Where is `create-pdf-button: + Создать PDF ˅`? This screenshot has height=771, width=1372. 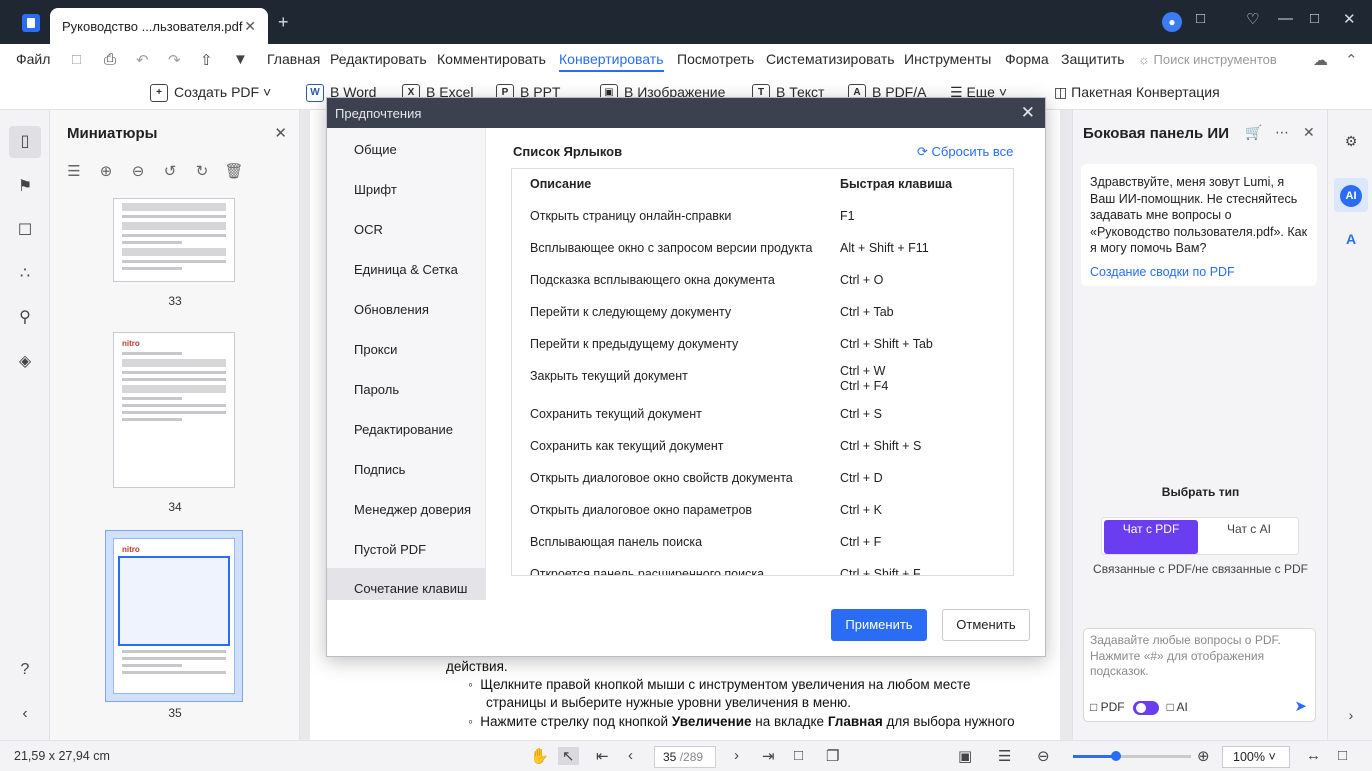
create-pdf-button: + Создать PDF ˅ is located at coordinates (210, 93).